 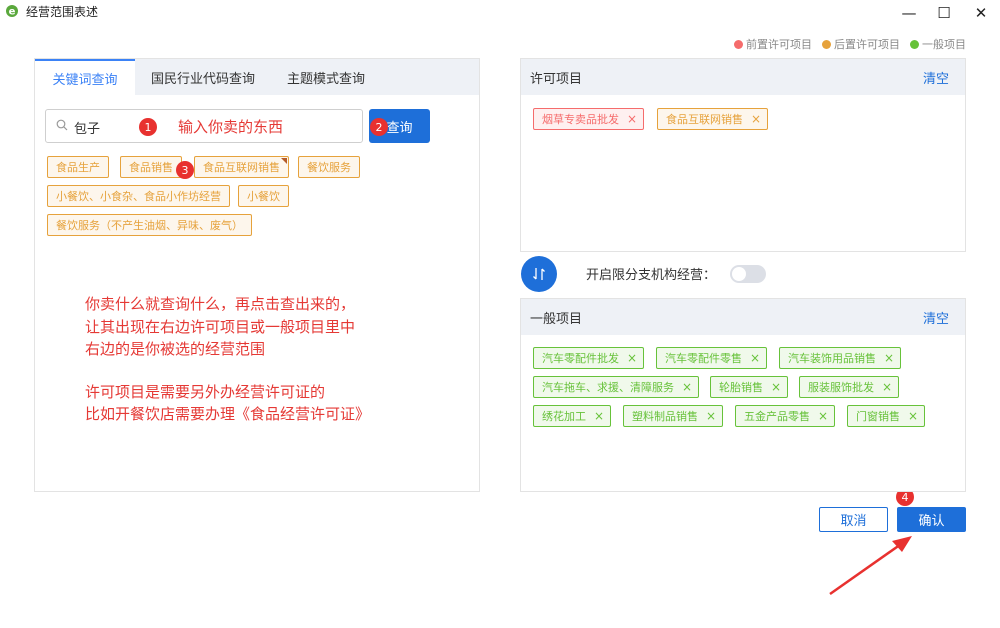 What do you see at coordinates (703, 358) in the screenshot?
I see `tag-label: 汽车零配件零售` at bounding box center [703, 358].